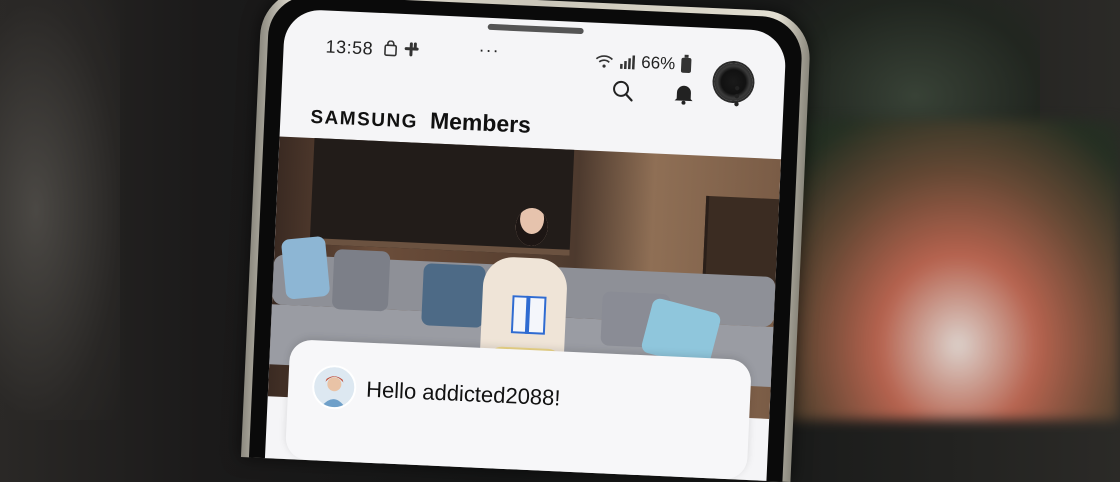 This screenshot has width=1120, height=482. Describe the element at coordinates (421, 120) in the screenshot. I see `app-logo: SAMSUNG Members` at that location.